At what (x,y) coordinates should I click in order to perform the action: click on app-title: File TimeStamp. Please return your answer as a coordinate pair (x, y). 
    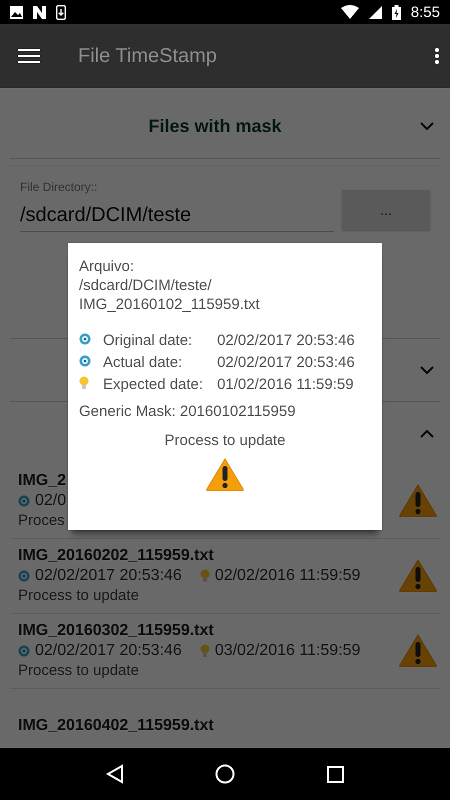
    Looking at the image, I should click on (148, 56).